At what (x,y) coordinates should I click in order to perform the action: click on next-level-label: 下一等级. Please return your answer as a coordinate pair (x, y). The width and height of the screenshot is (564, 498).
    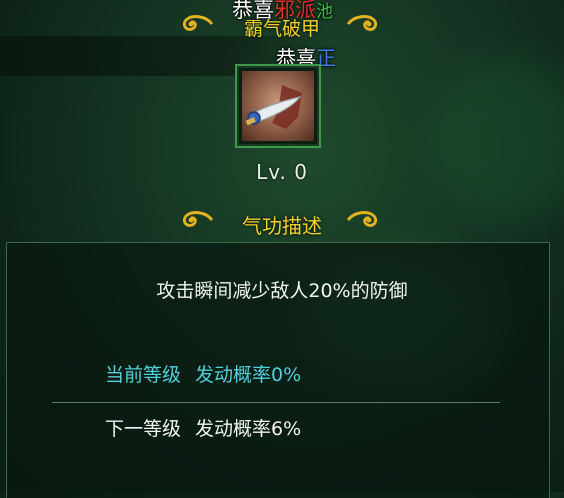
    Looking at the image, I should click on (143, 429).